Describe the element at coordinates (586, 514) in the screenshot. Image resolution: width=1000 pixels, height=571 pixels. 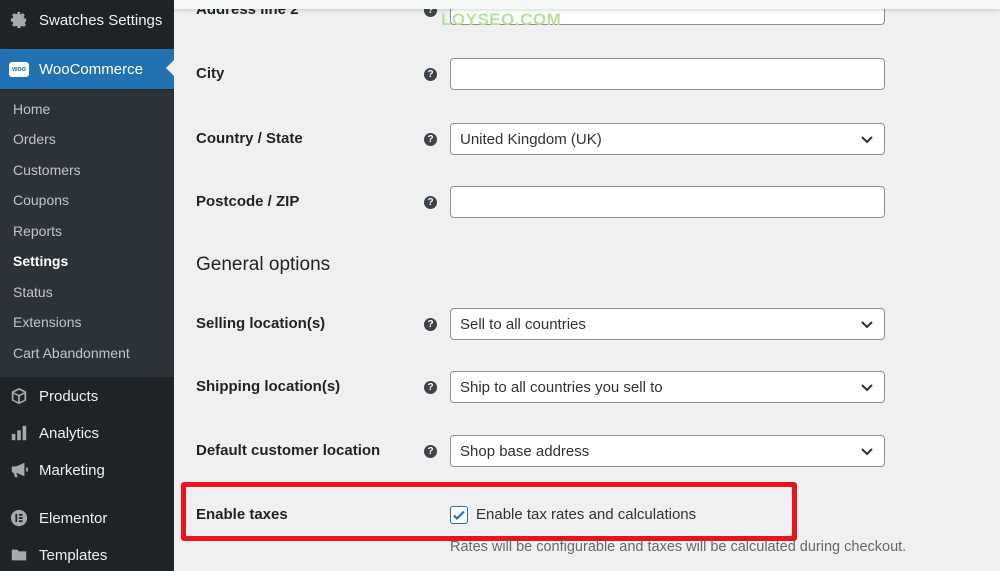
I see `enable-taxes-checkbox-label: Enable tax rates and calculations` at that location.